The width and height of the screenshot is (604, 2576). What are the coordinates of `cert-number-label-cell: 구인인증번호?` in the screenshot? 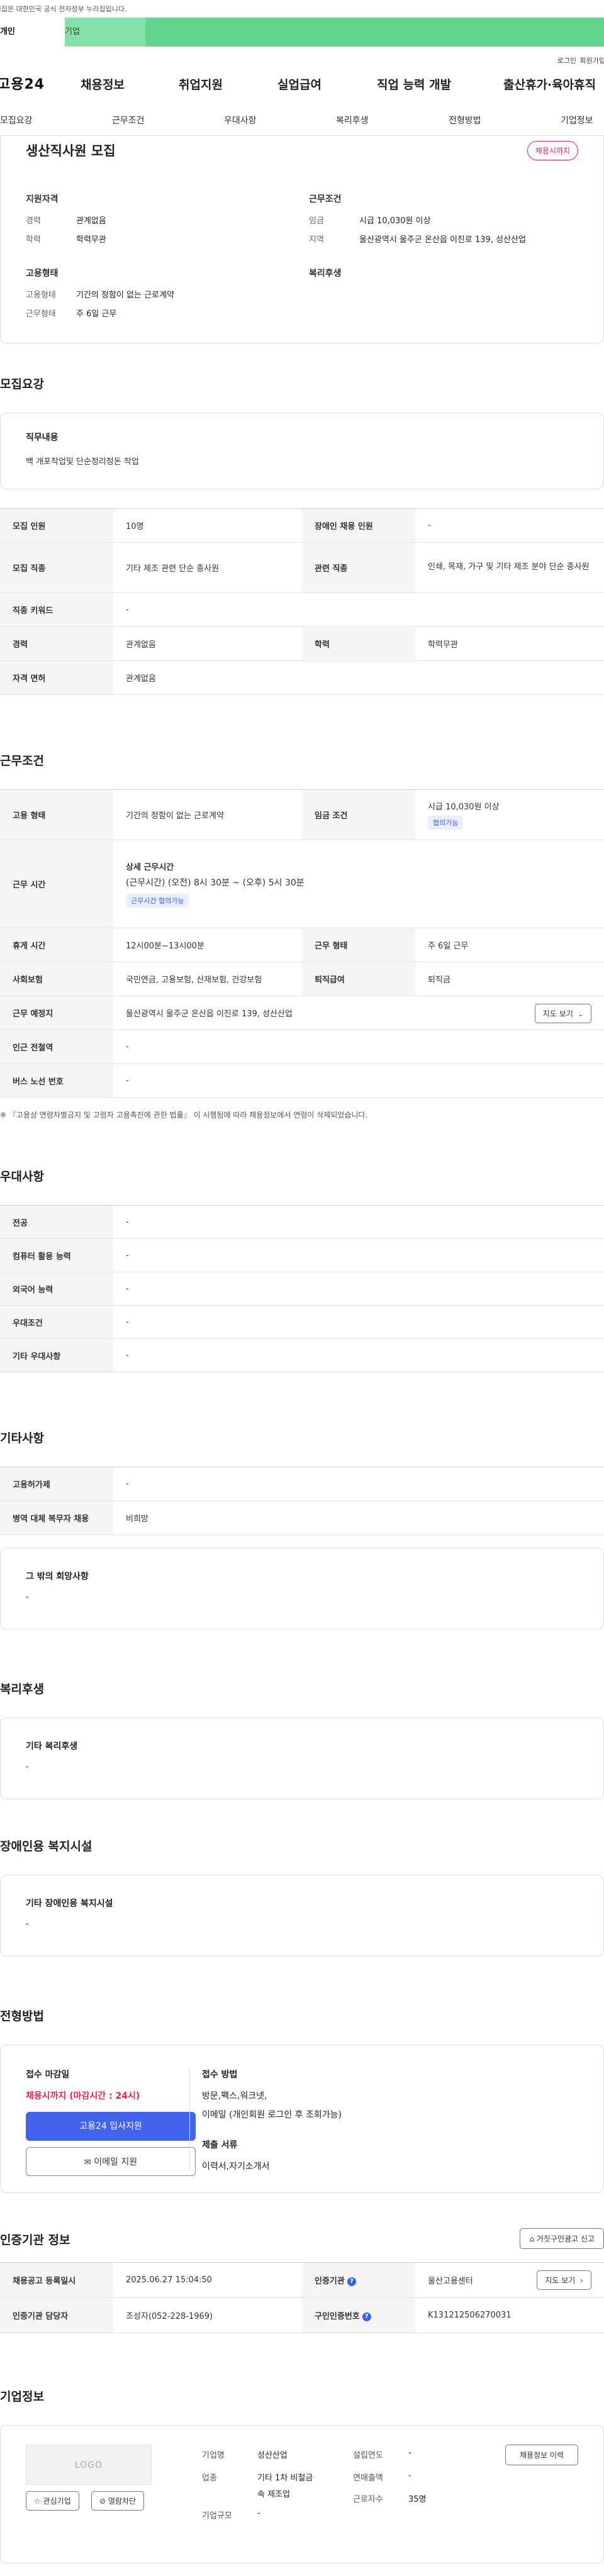 It's located at (358, 2315).